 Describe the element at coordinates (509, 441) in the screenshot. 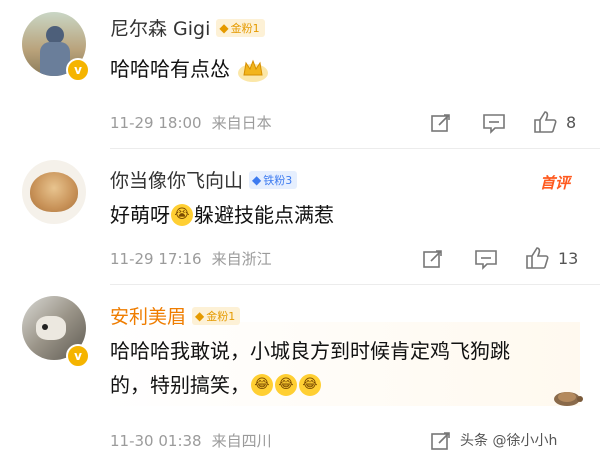

I see `watermark: 头条 @徐小小h` at that location.